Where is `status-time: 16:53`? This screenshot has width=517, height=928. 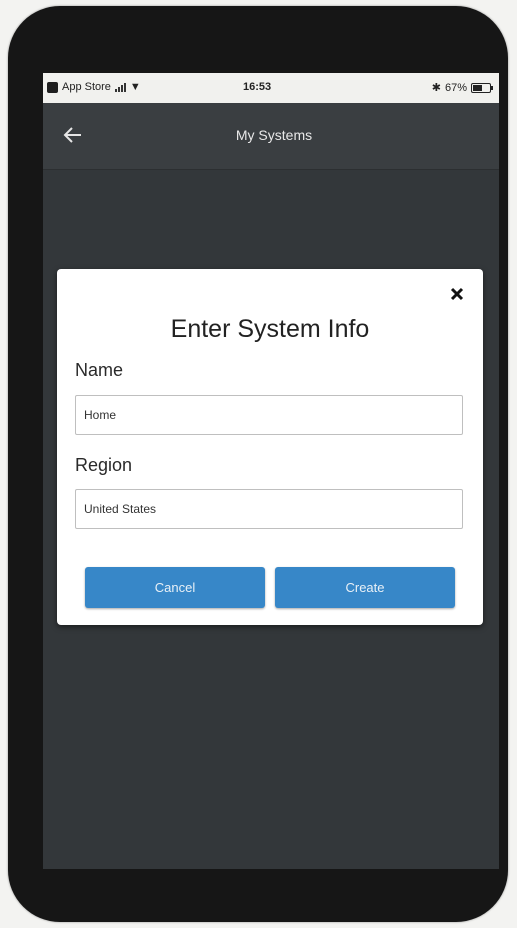
status-time: 16:53 is located at coordinates (257, 87).